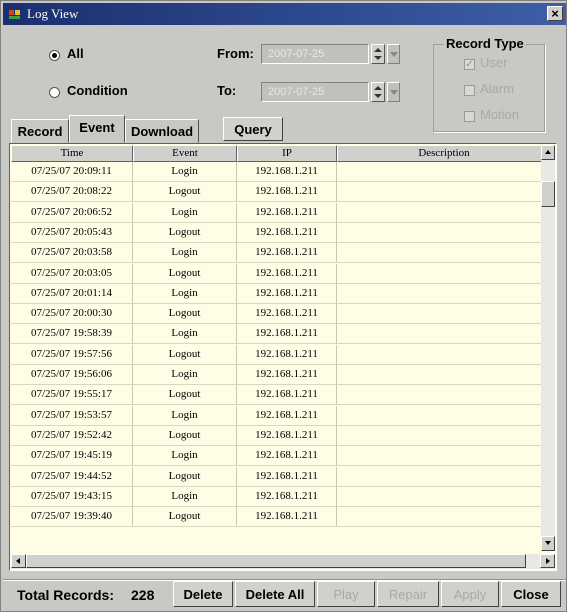 Image resolution: width=567 pixels, height=612 pixels. What do you see at coordinates (408, 594) in the screenshot?
I see `repair-button: Repair` at bounding box center [408, 594].